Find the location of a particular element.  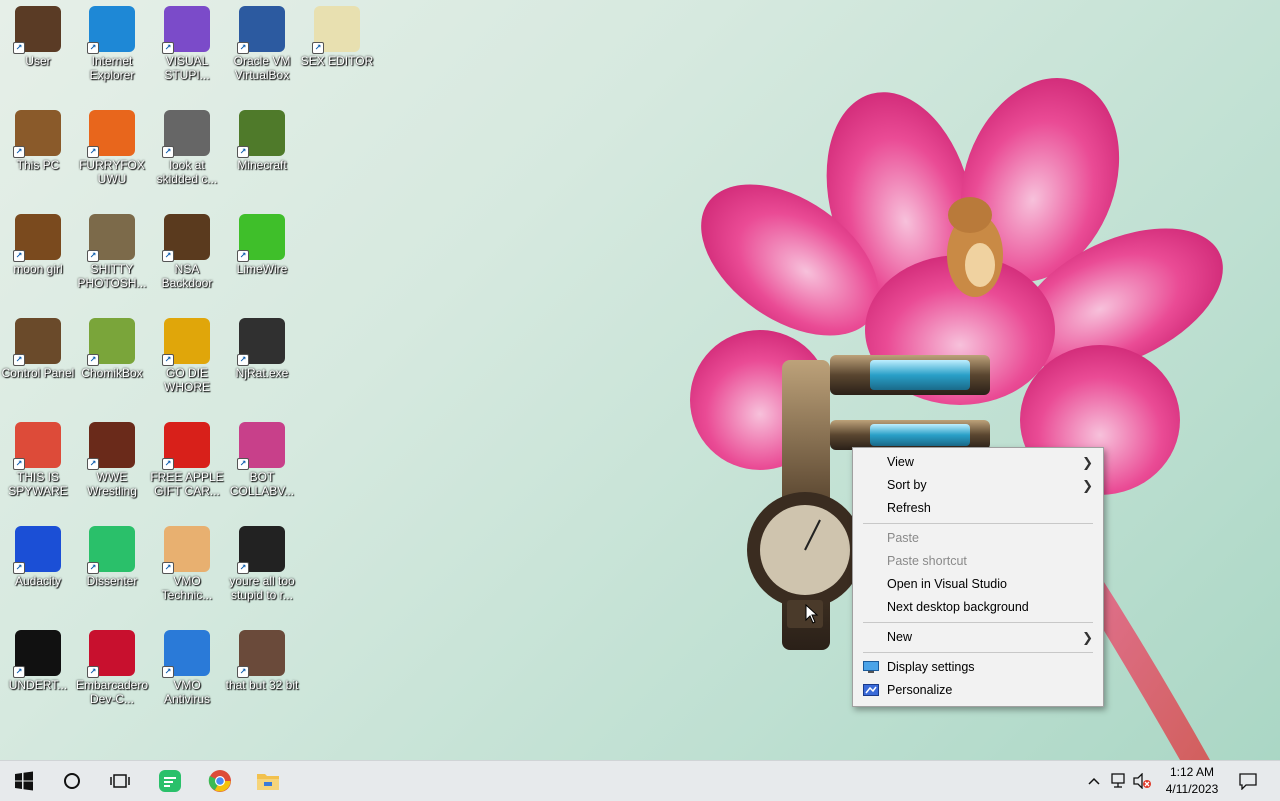

volume-muted-icon is located at coordinates (1142, 781).